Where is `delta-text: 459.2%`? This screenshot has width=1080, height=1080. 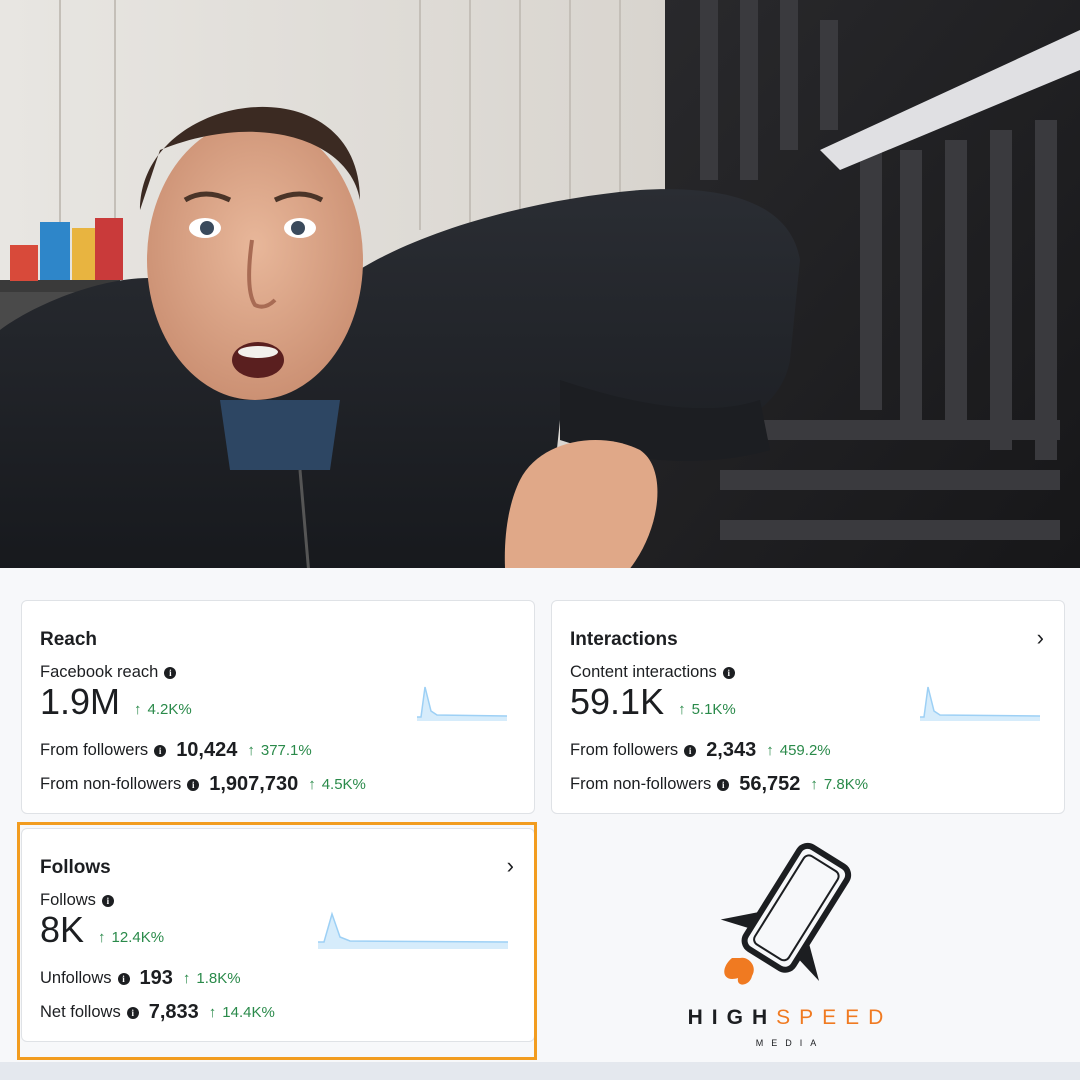
delta-text: 459.2% is located at coordinates (805, 750).